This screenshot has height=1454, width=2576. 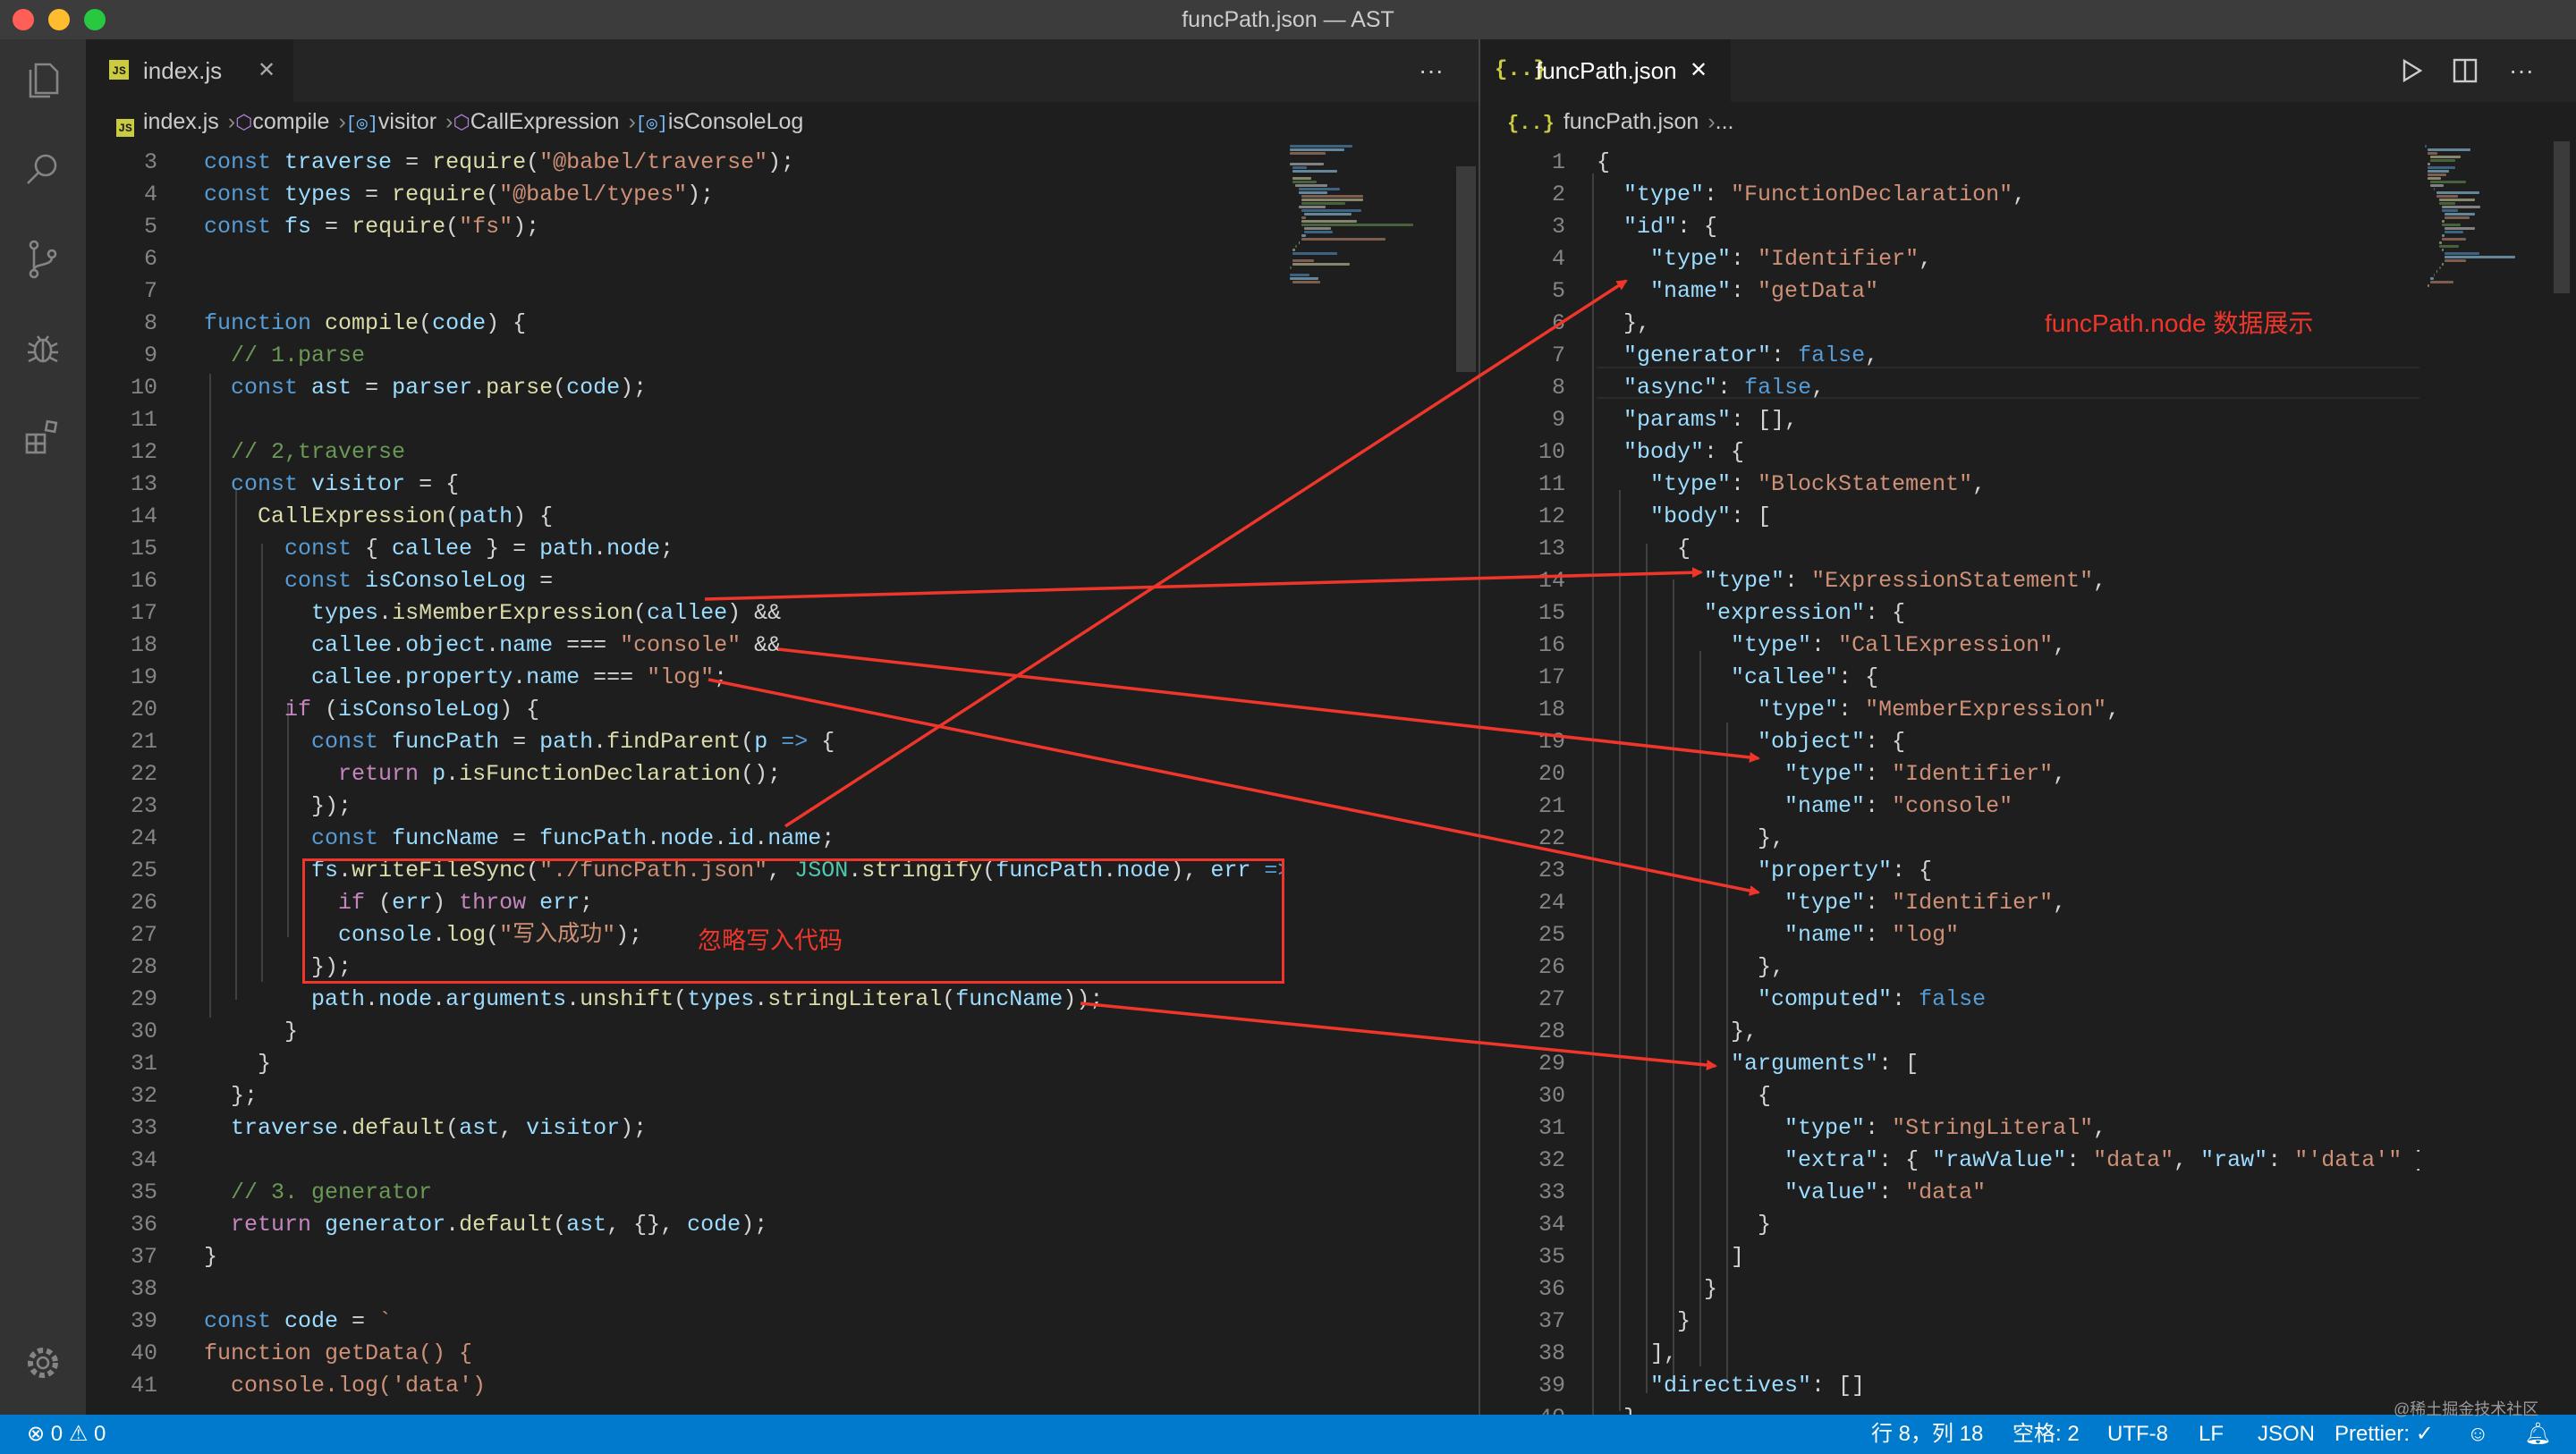 What do you see at coordinates (685, 1289) in the screenshot?
I see `code-line: 38` at bounding box center [685, 1289].